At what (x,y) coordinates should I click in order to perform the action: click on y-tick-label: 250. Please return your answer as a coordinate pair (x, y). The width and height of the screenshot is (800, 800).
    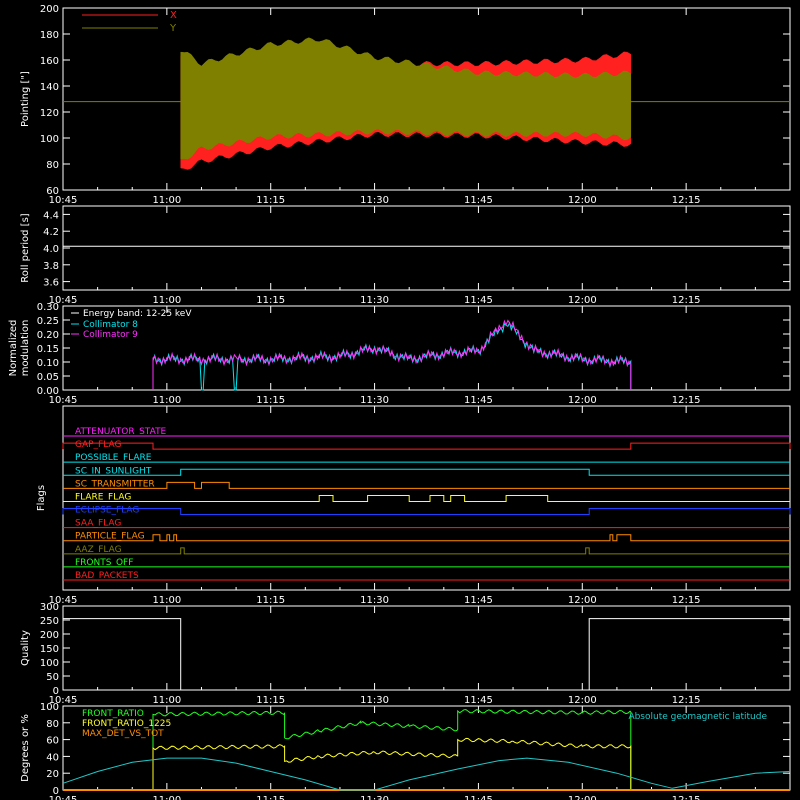
    Looking at the image, I should click on (49, 621).